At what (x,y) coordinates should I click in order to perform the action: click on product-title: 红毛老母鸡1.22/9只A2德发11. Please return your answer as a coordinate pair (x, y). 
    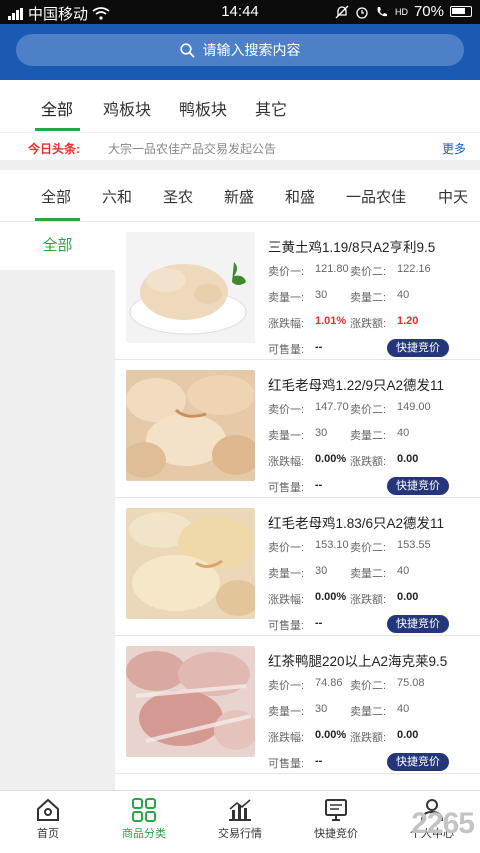
    Looking at the image, I should click on (370, 384).